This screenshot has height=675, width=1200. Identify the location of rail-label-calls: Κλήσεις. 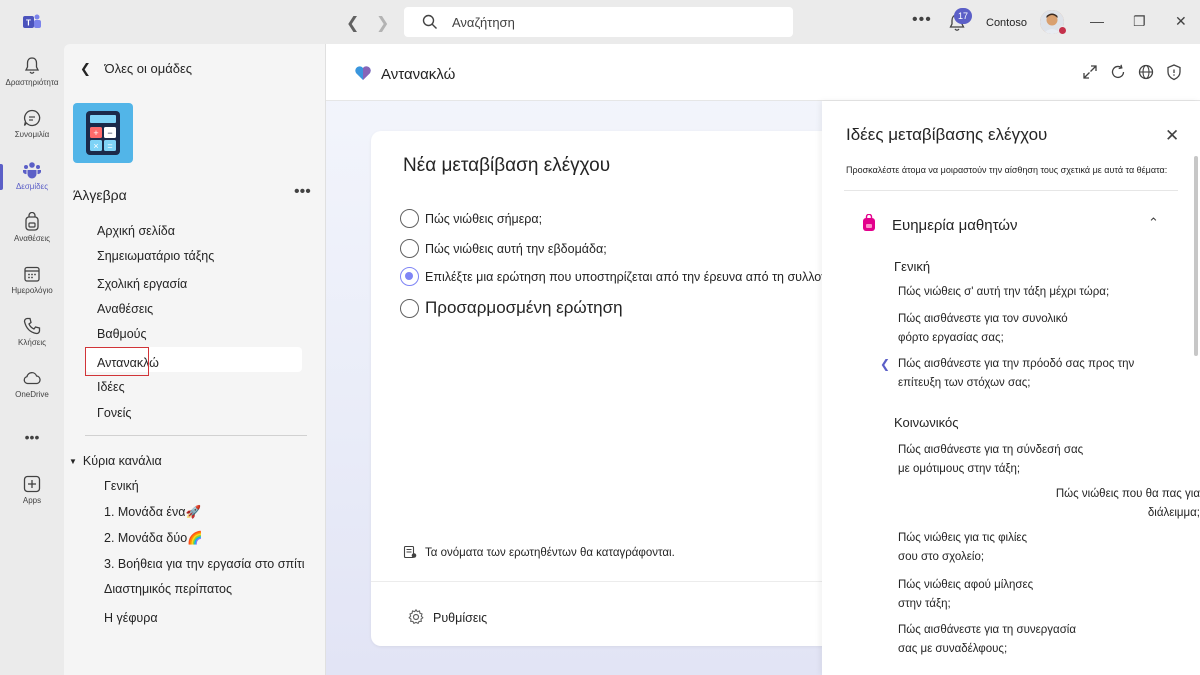
(32, 342).